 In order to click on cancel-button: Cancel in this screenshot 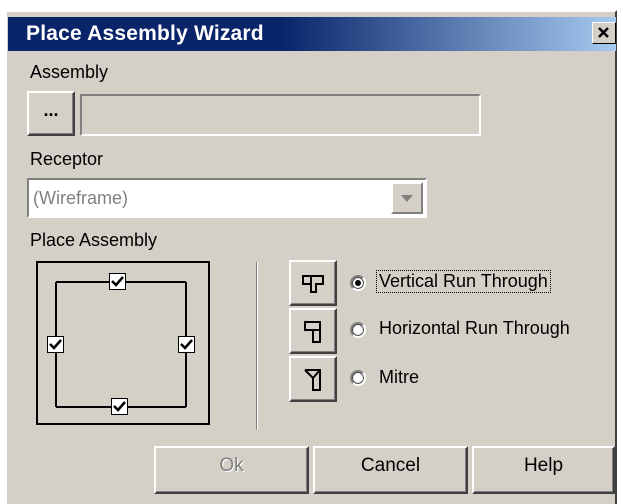, I will do `click(390, 470)`.